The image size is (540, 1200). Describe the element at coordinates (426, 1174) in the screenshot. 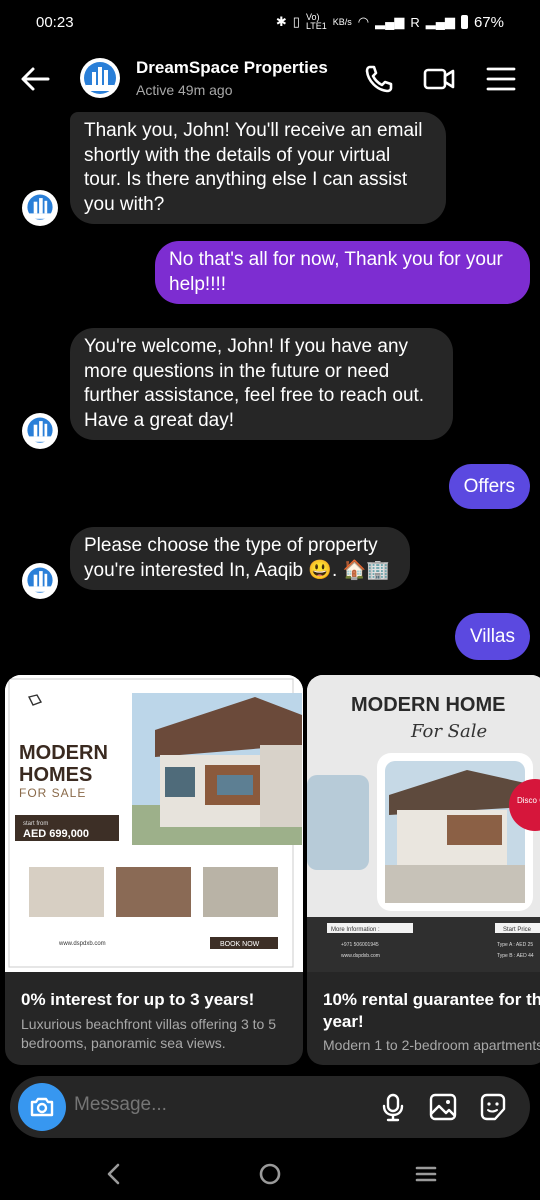

I see `nav-recents-icon` at that location.